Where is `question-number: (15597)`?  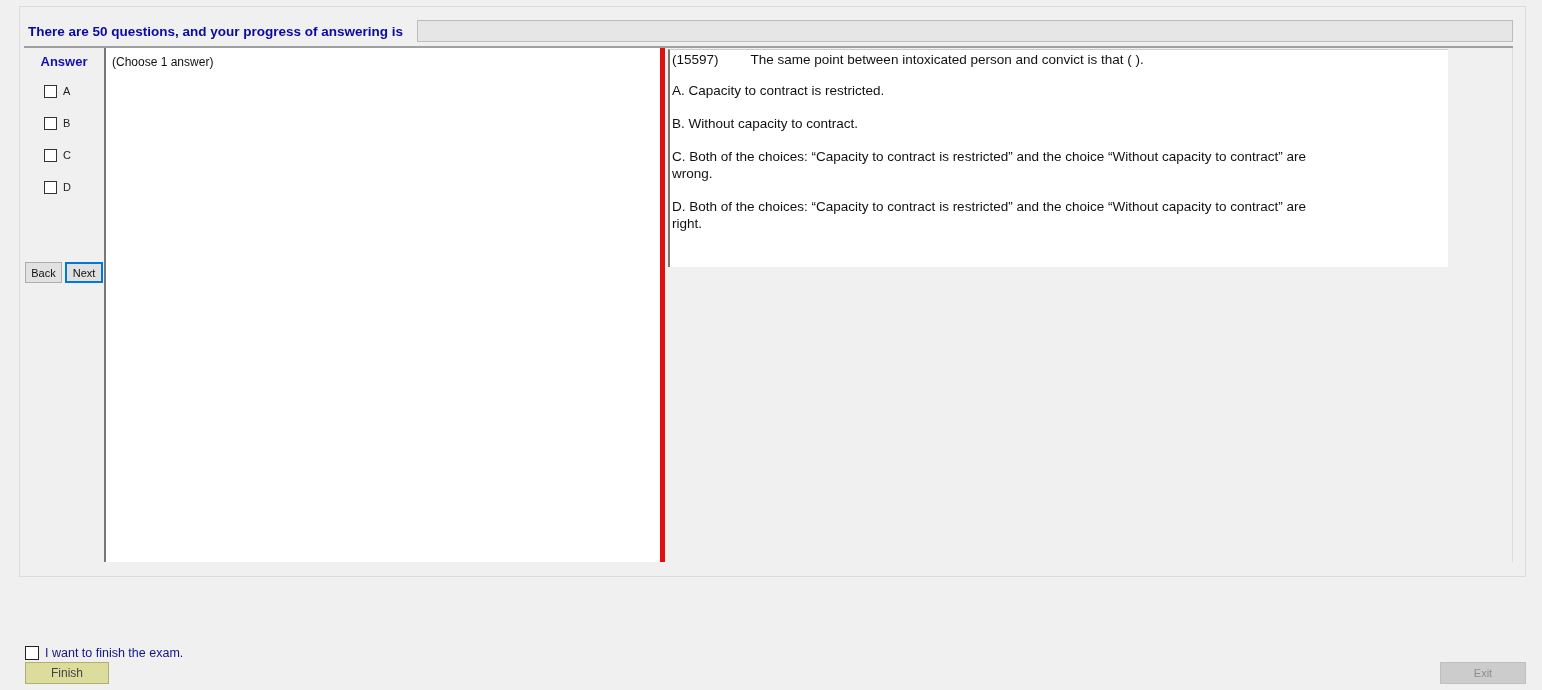
question-number: (15597) is located at coordinates (695, 59).